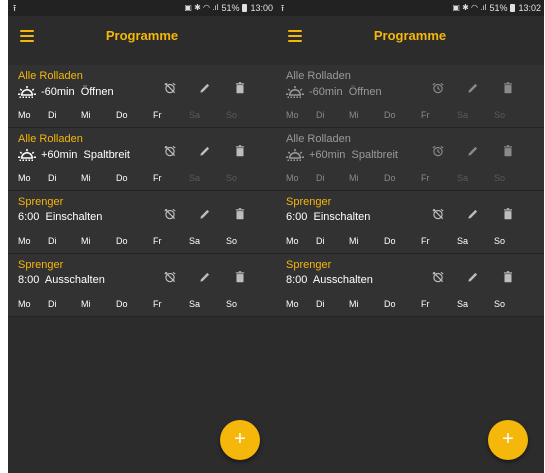 This screenshot has height=473, width=545. I want to click on program-action: +60min Spaltbreit, so click(74, 155).